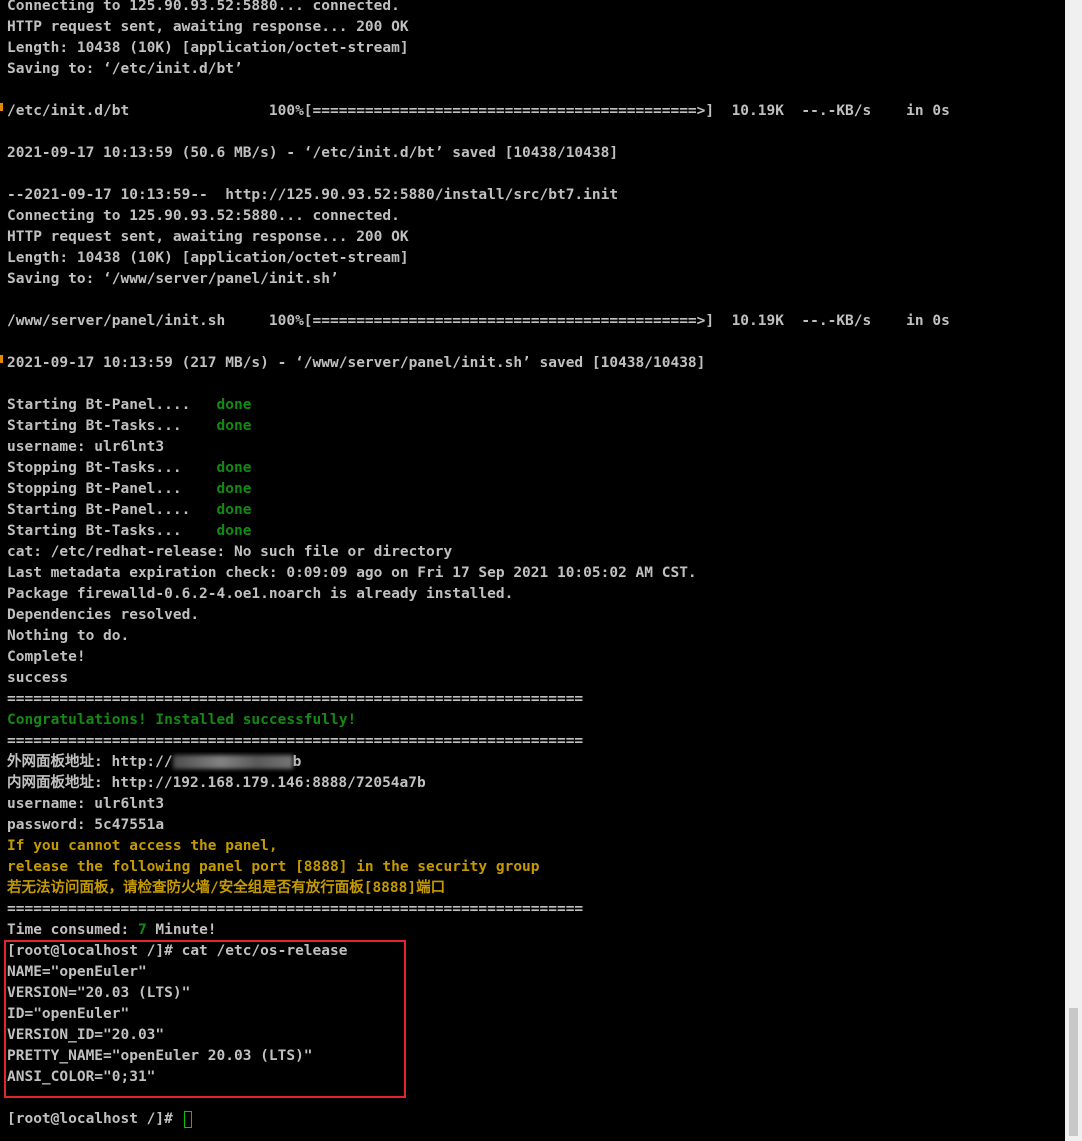  I want to click on warning-line: If you cannot access the panel,, so click(142, 846).